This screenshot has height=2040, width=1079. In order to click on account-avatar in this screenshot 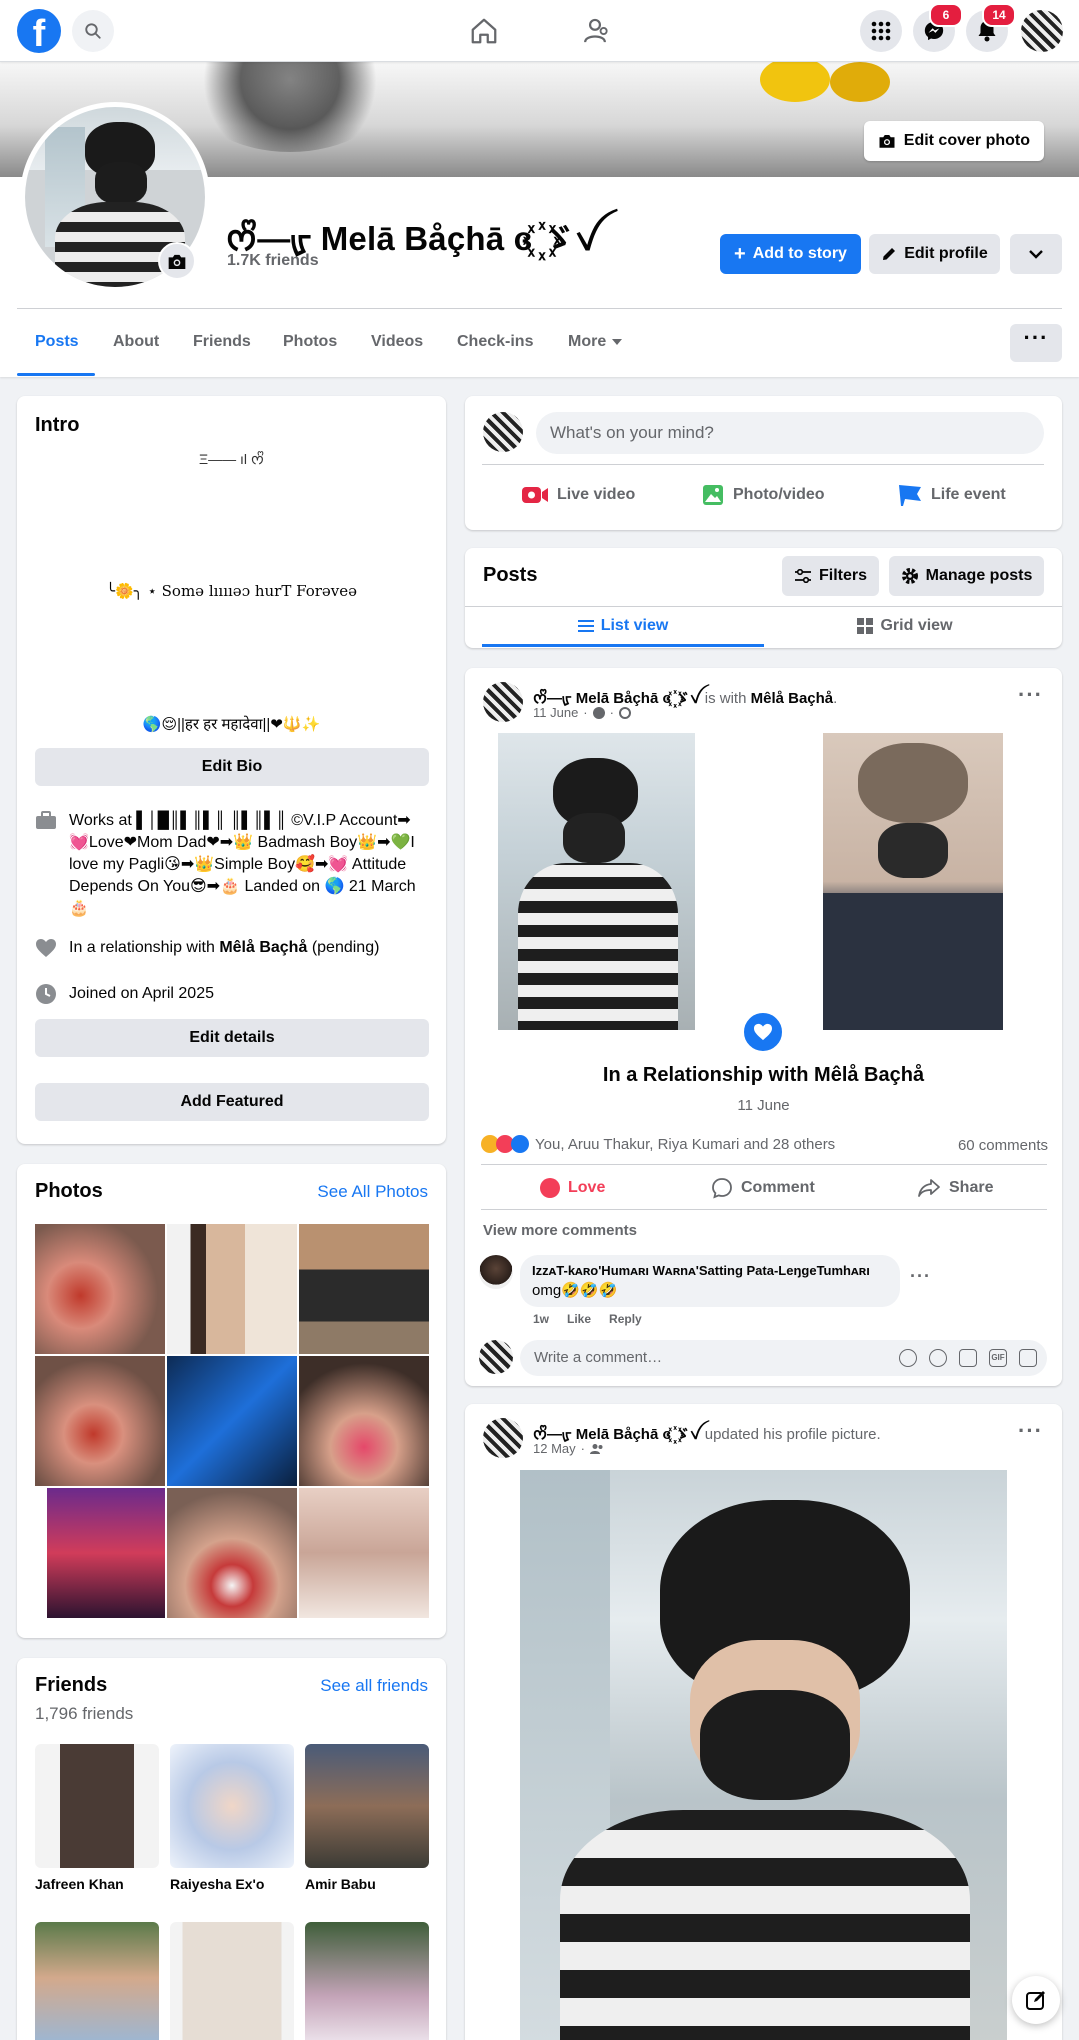, I will do `click(1042, 31)`.